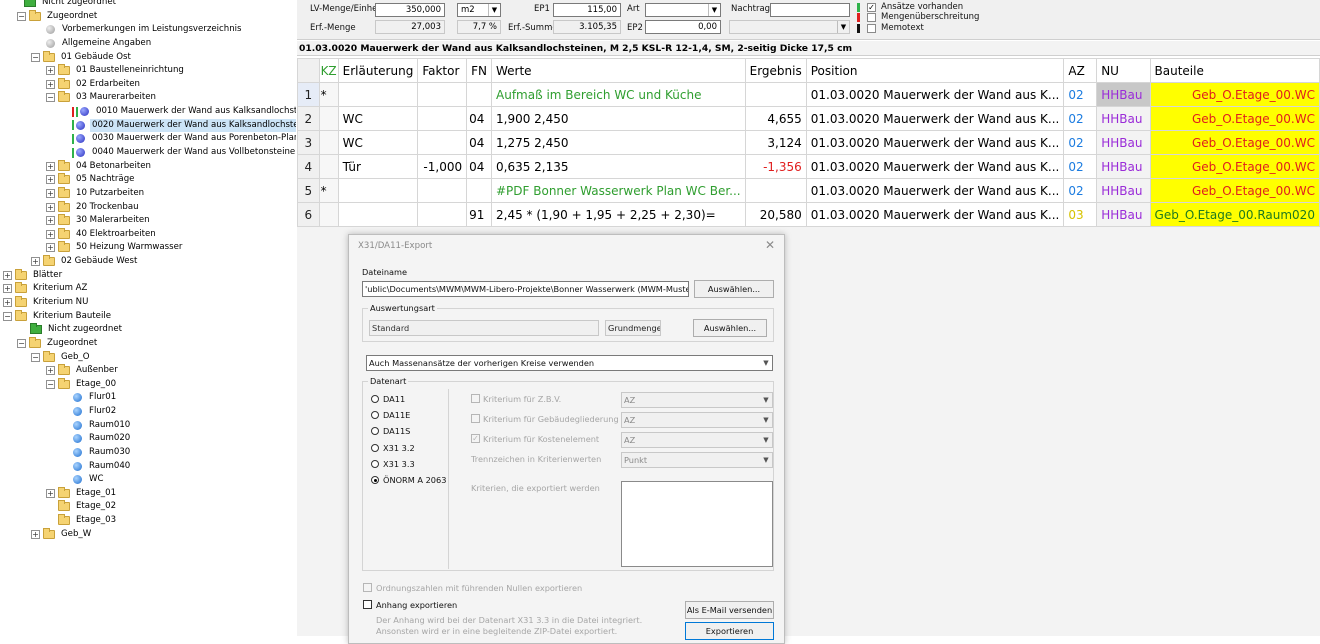 This screenshot has height=644, width=1320. What do you see at coordinates (810, 10) in the screenshot?
I see `nachtrag-input` at bounding box center [810, 10].